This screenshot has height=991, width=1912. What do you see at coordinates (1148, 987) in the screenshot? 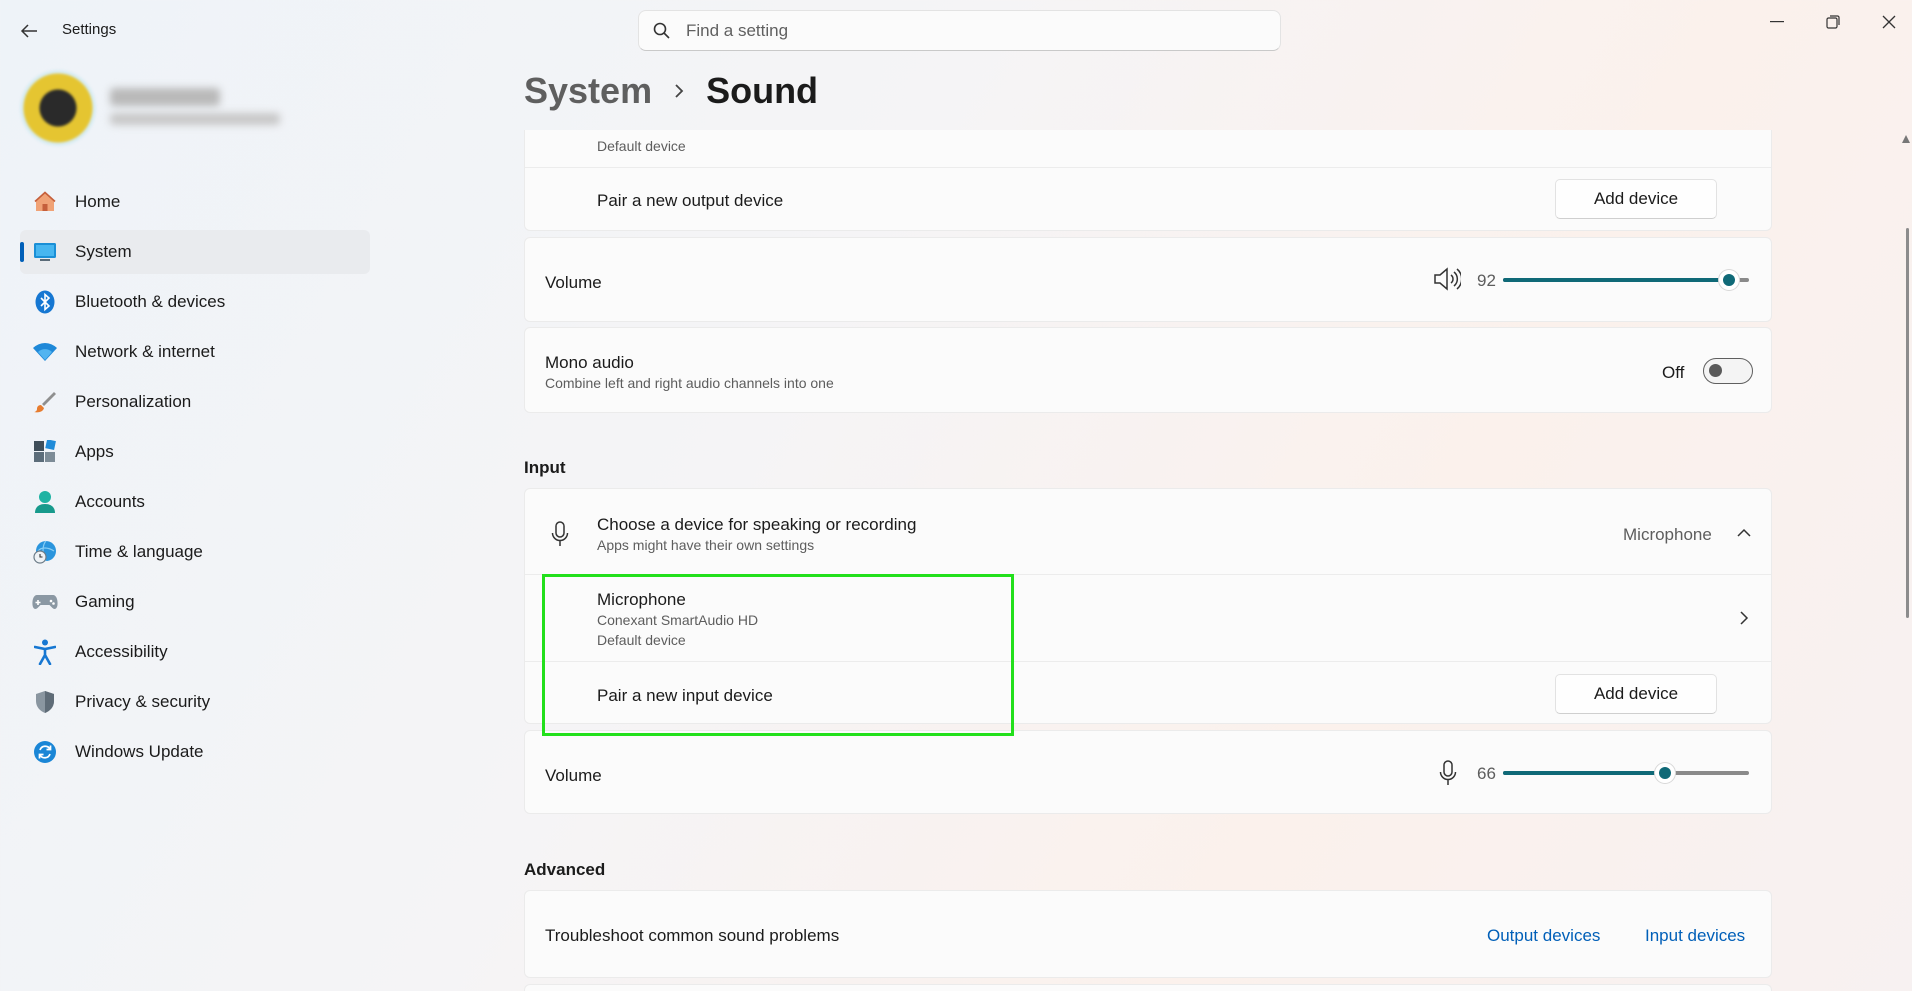
I see `next-card-partial` at bounding box center [1148, 987].